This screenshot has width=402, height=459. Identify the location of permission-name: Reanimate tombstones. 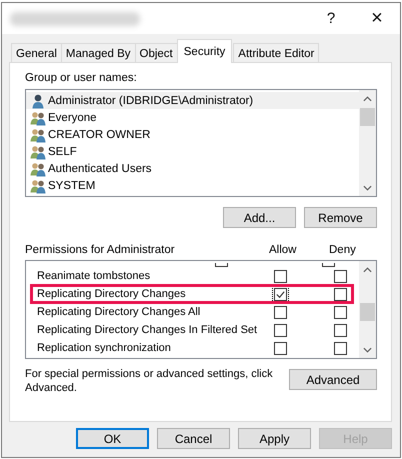
(94, 276).